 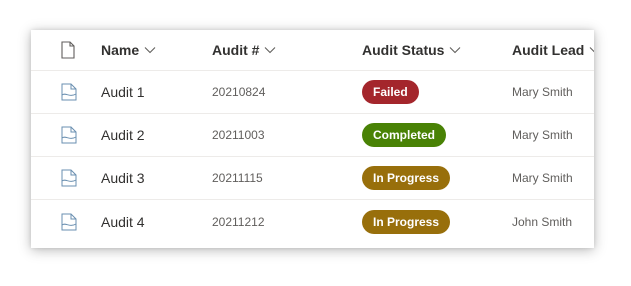 I want to click on document-icon, so click(x=68, y=50).